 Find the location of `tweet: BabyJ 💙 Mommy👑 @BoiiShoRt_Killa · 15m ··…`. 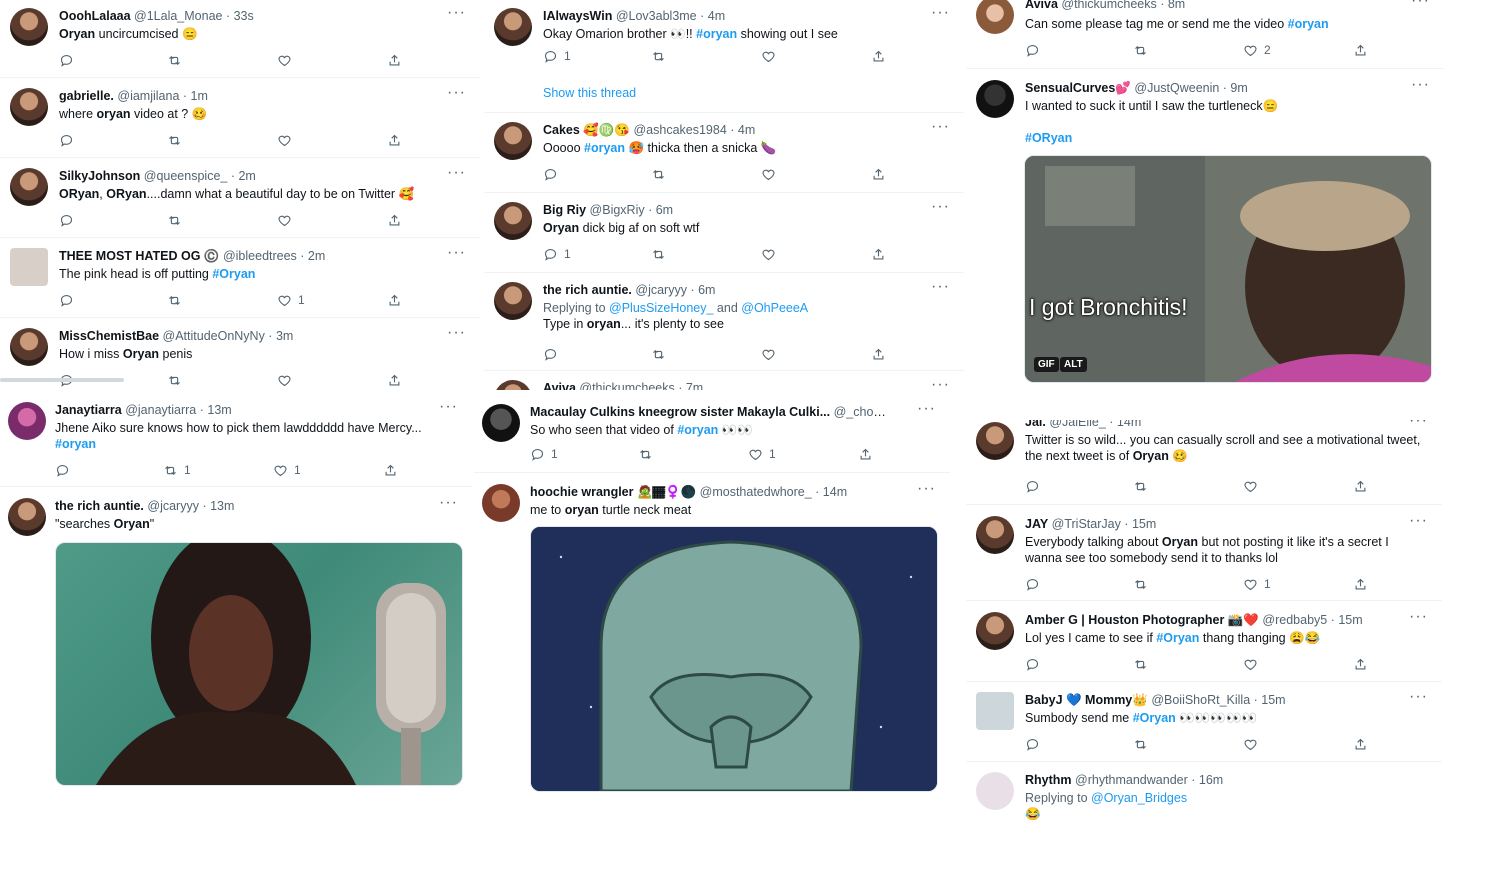

tweet: BabyJ 💙 Mommy👑 @BoiiShoRt_Killa · 15m ··… is located at coordinates (1204, 723).